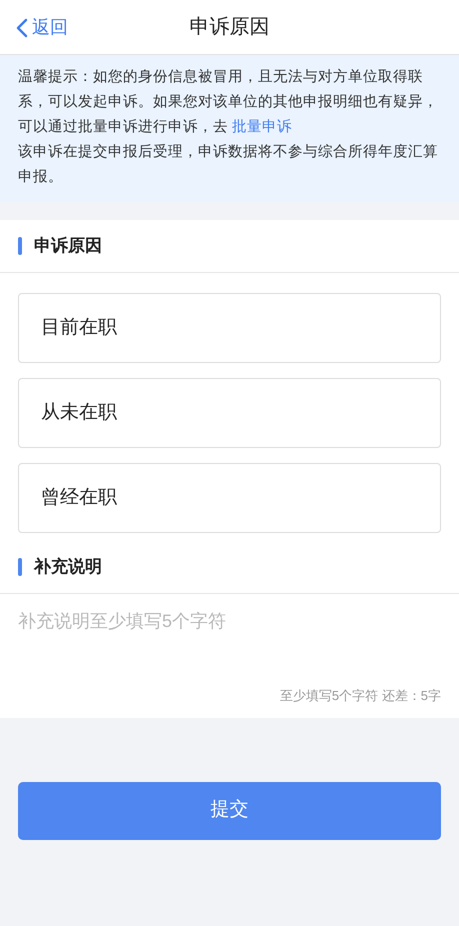  I want to click on character-counter: 至少填写5个字符 还差：5字, so click(360, 696).